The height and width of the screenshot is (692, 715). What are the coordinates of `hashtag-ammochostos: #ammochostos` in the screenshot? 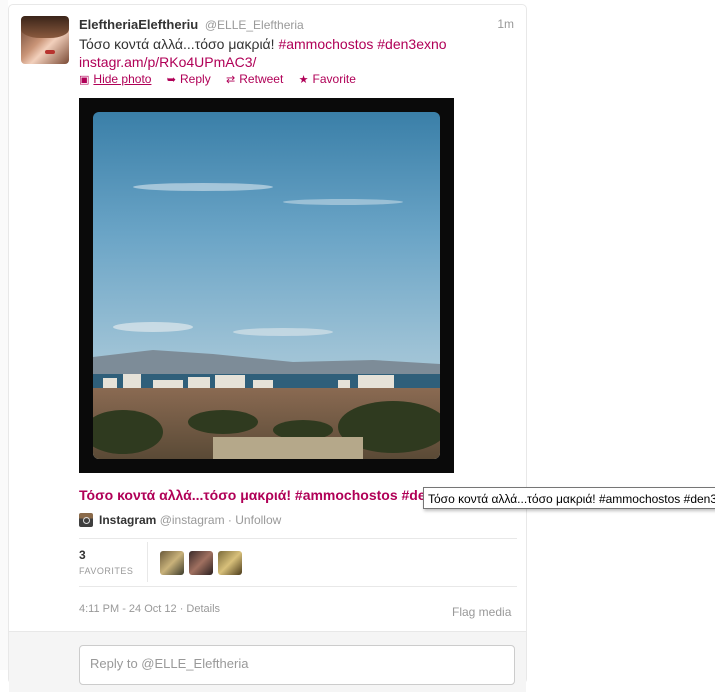 It's located at (325, 44).